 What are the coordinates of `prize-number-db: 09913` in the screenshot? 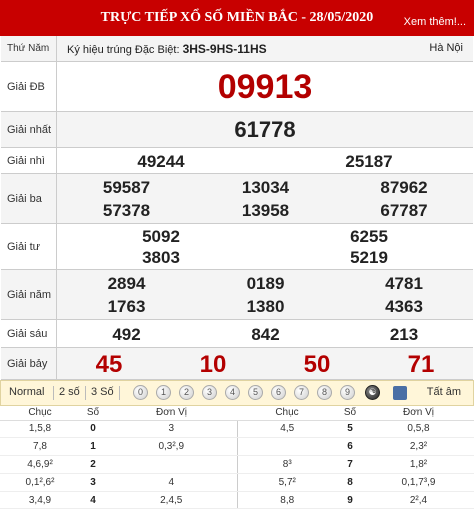 It's located at (265, 87).